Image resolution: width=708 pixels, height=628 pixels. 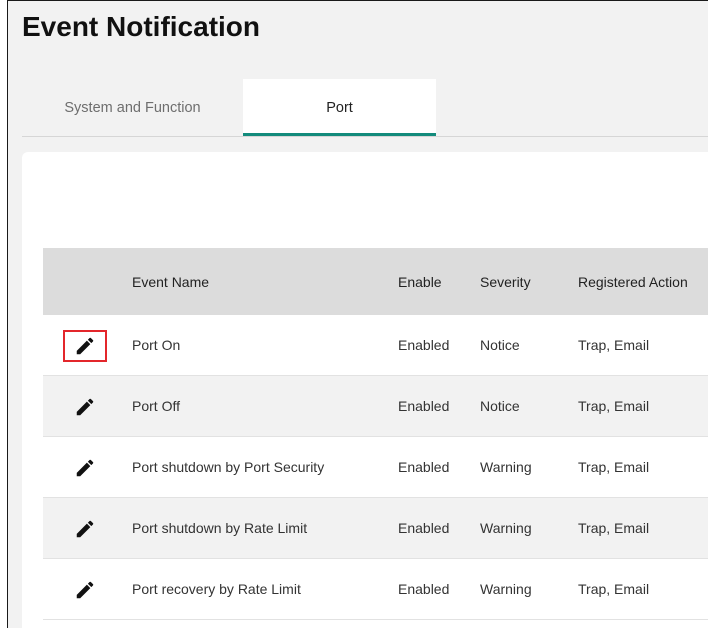 What do you see at coordinates (132, 107) in the screenshot?
I see `tab-system-and-function: System and Function` at bounding box center [132, 107].